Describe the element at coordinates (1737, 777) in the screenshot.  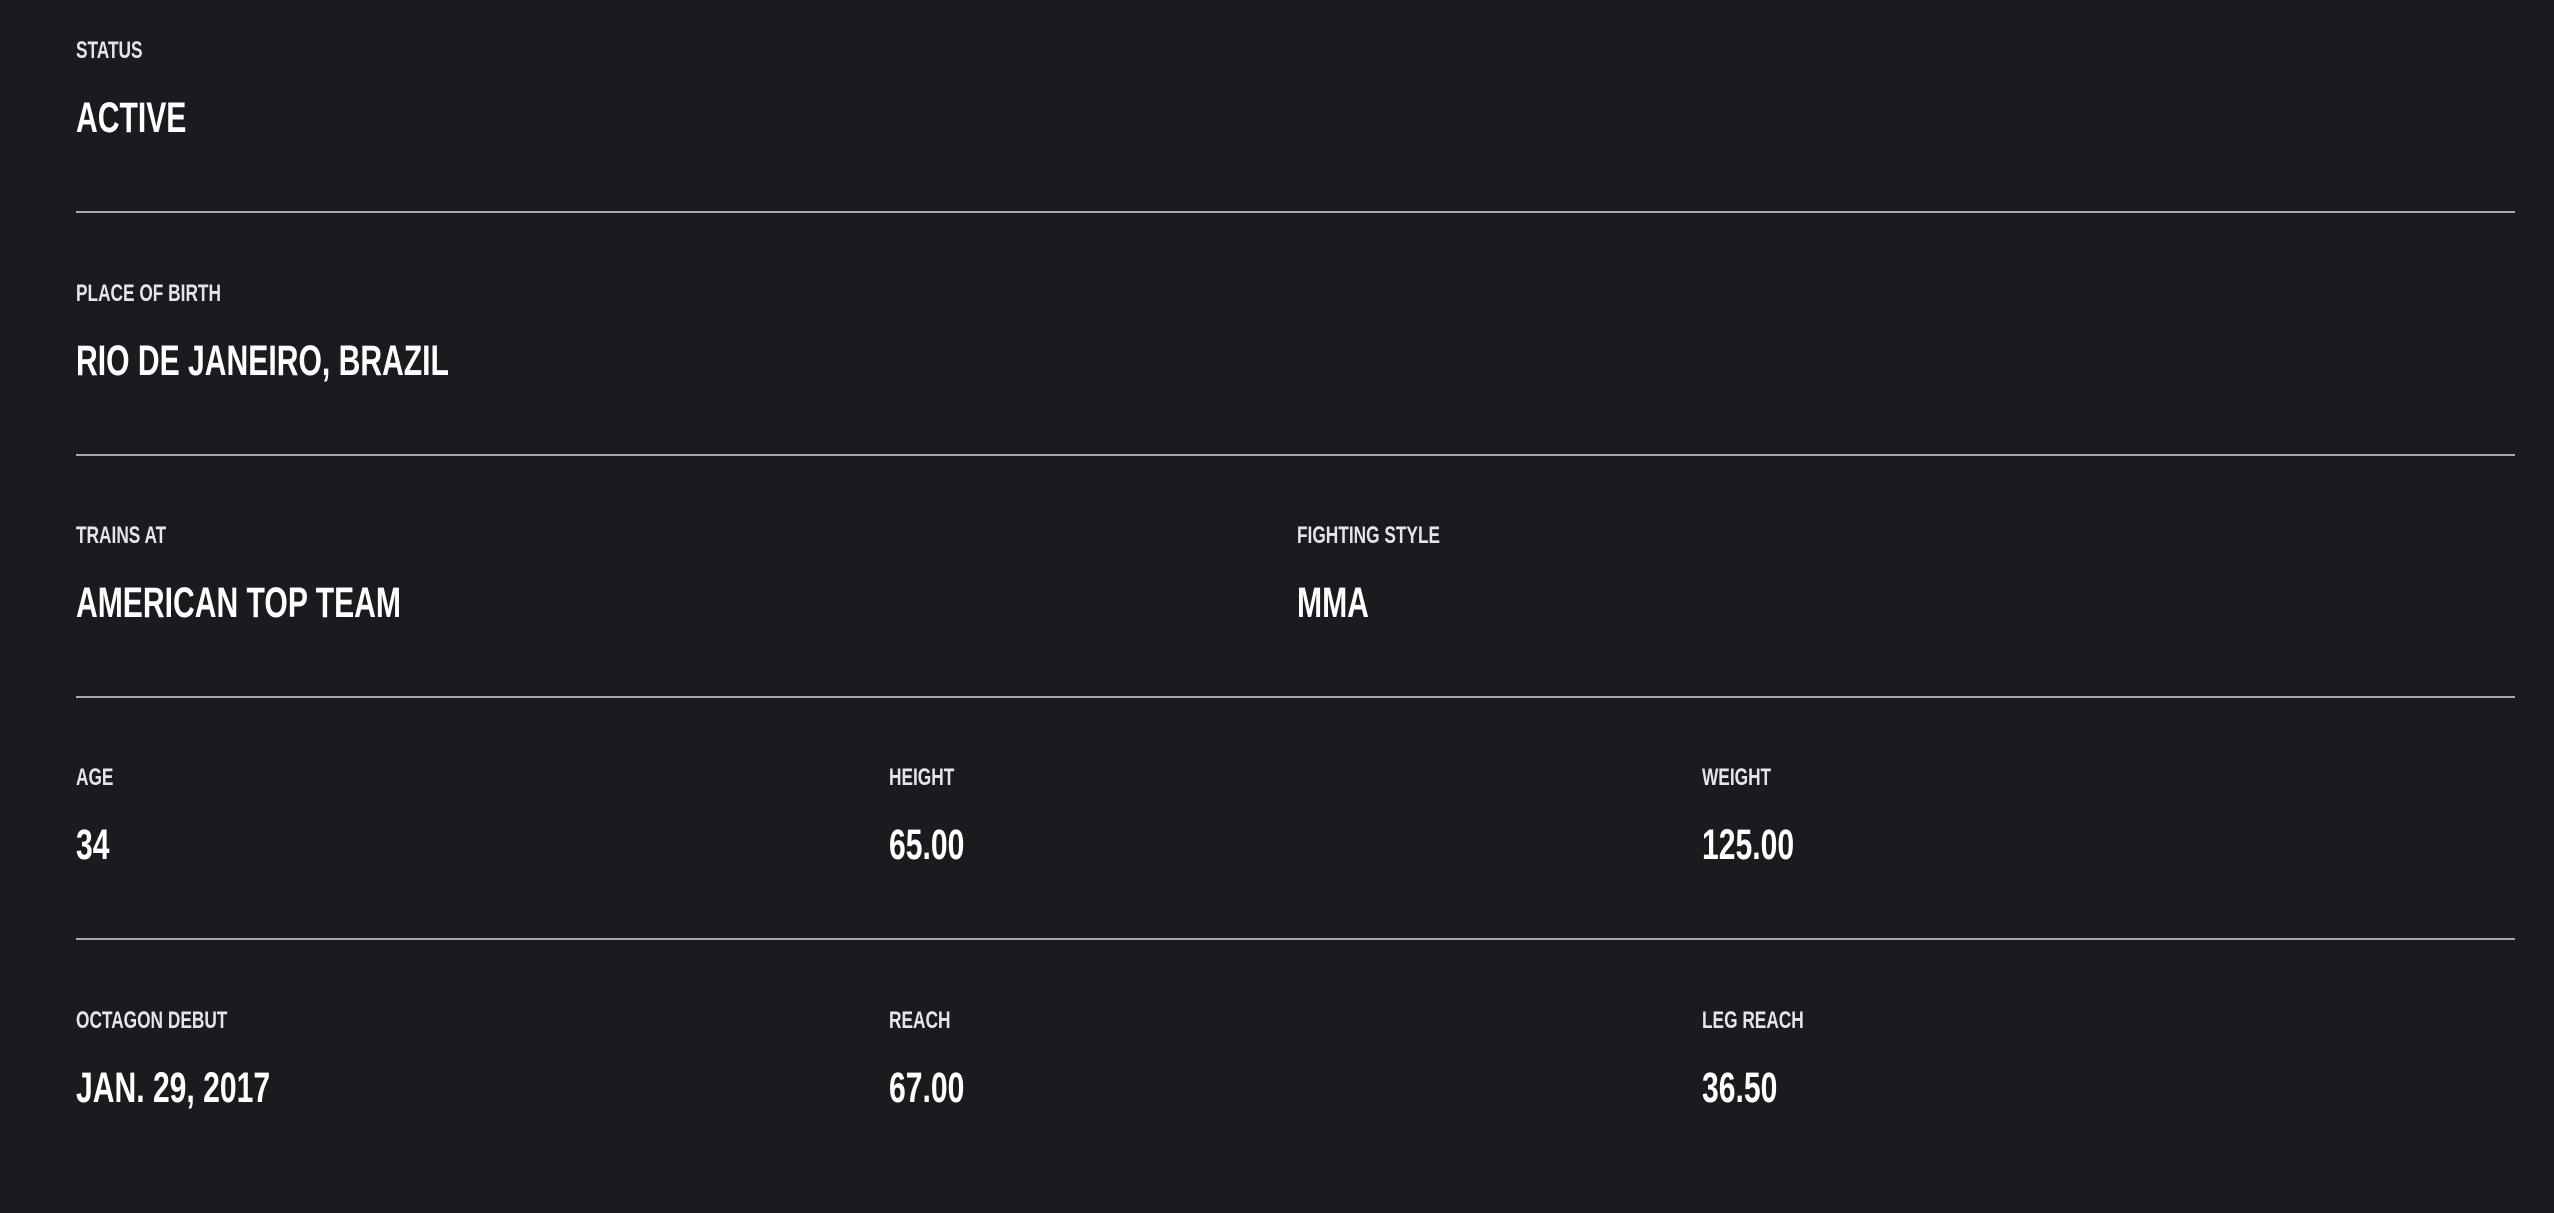
I see `field-label: WEIGHT` at that location.